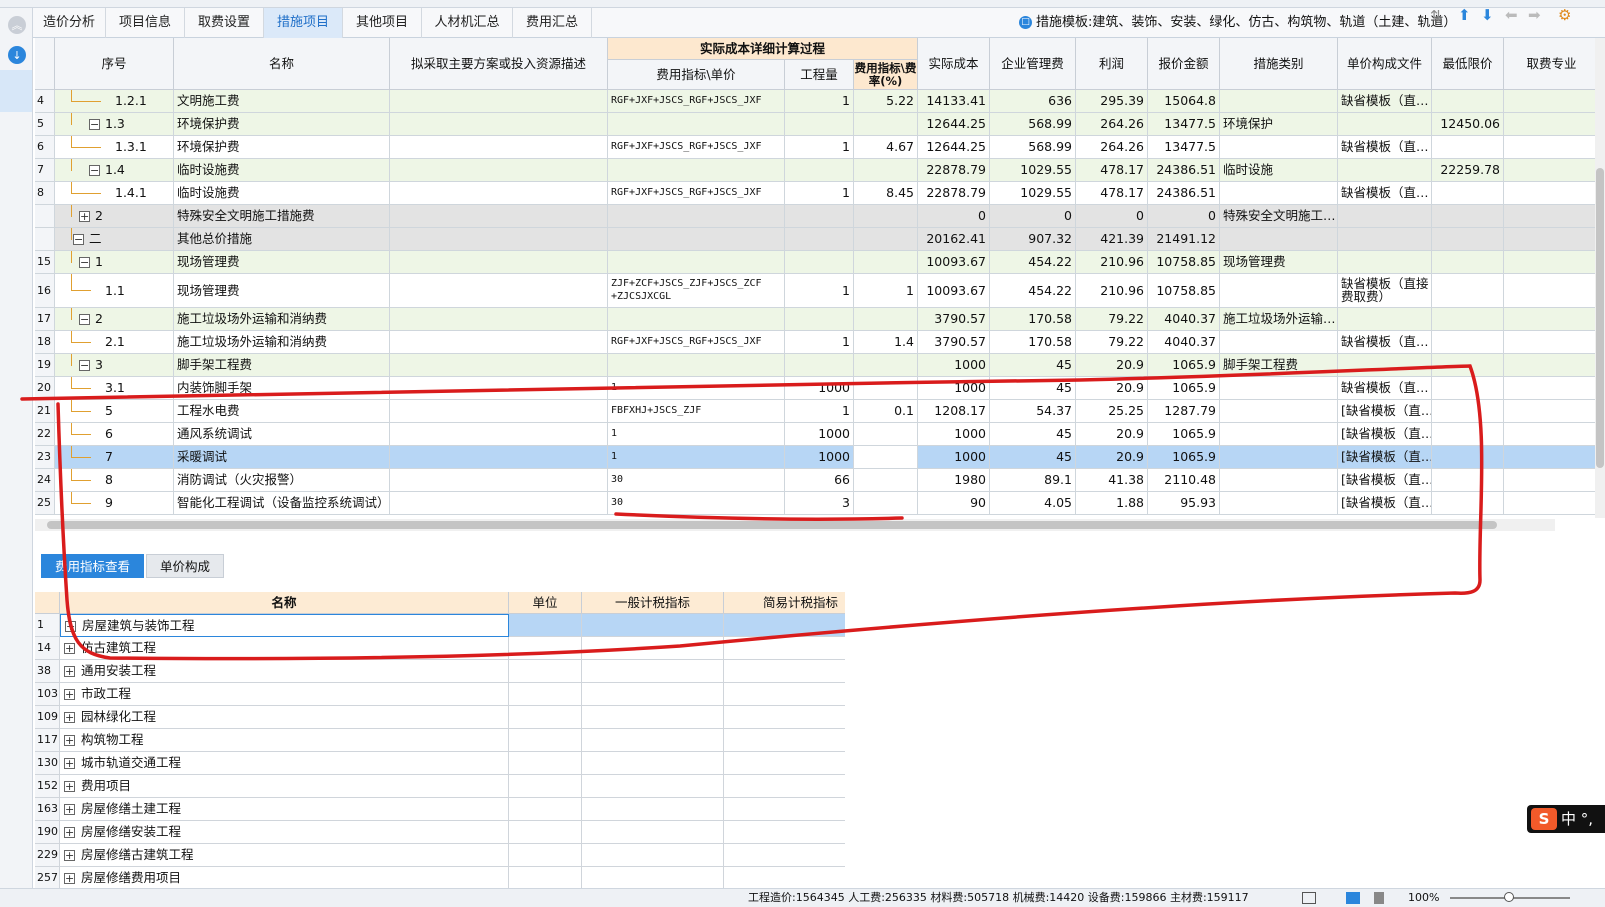 The width and height of the screenshot is (1605, 907). Describe the element at coordinates (696, 239) in the screenshot. I see `cell-formula` at that location.